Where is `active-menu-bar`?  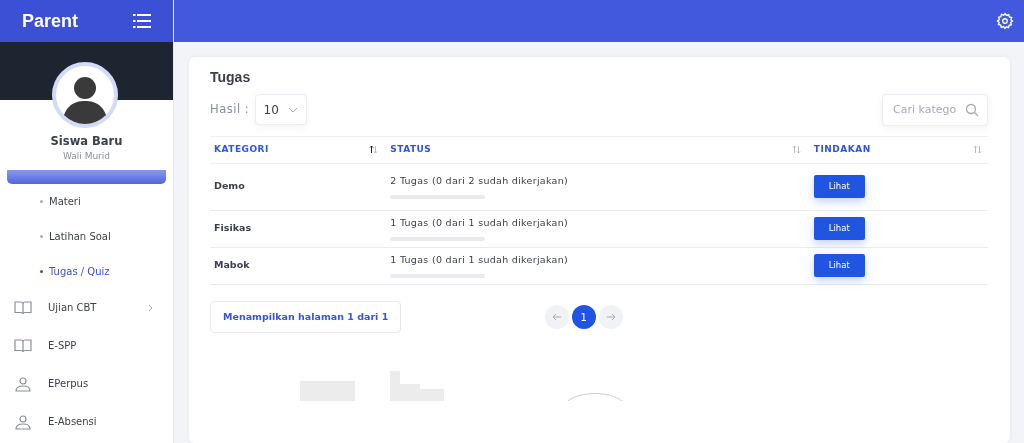
active-menu-bar is located at coordinates (86, 176).